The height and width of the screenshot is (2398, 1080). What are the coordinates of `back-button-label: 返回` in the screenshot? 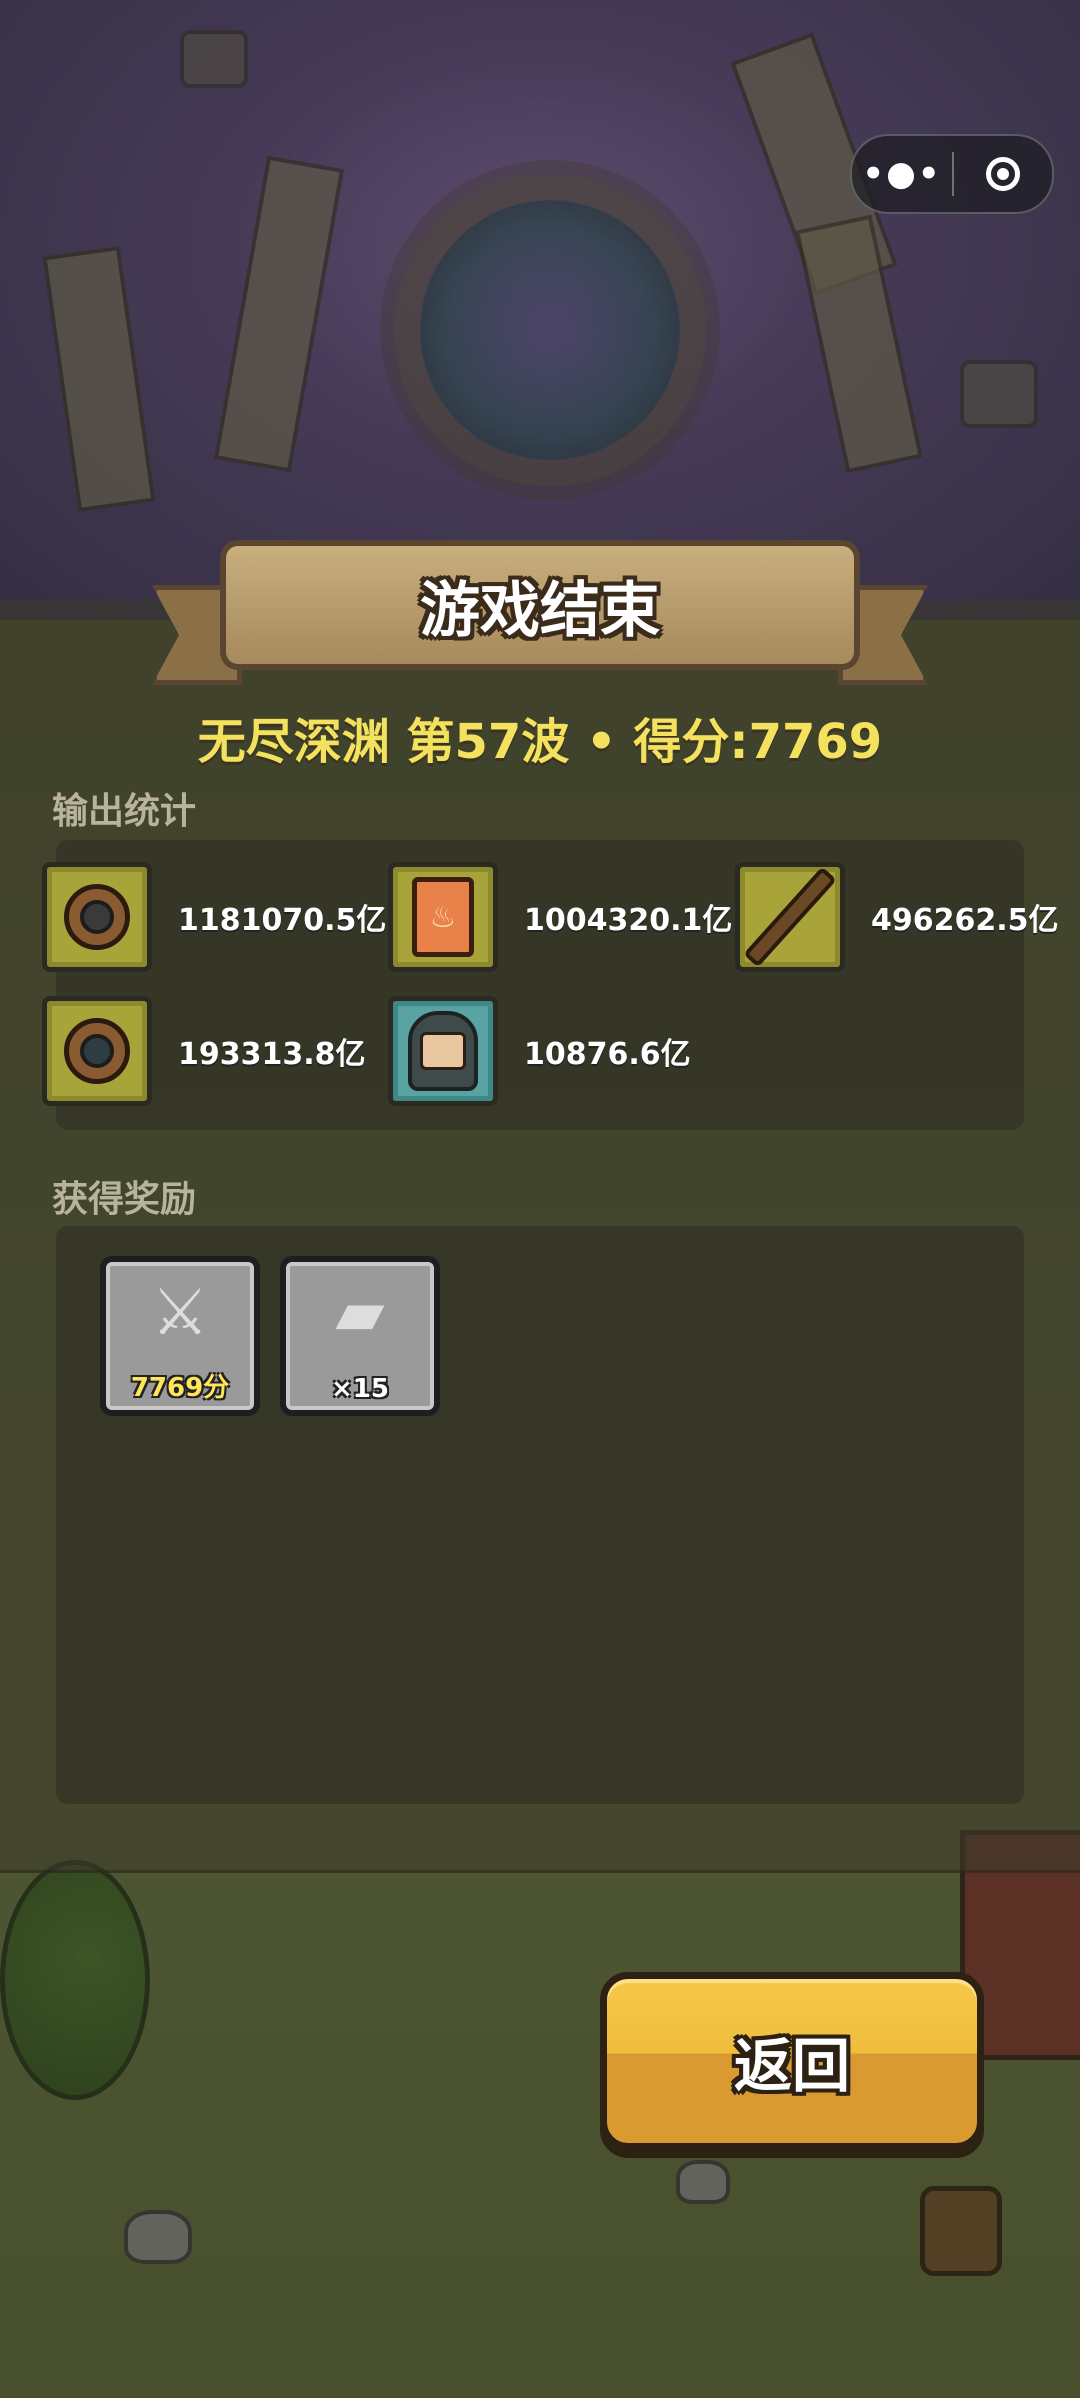 It's located at (791, 2066).